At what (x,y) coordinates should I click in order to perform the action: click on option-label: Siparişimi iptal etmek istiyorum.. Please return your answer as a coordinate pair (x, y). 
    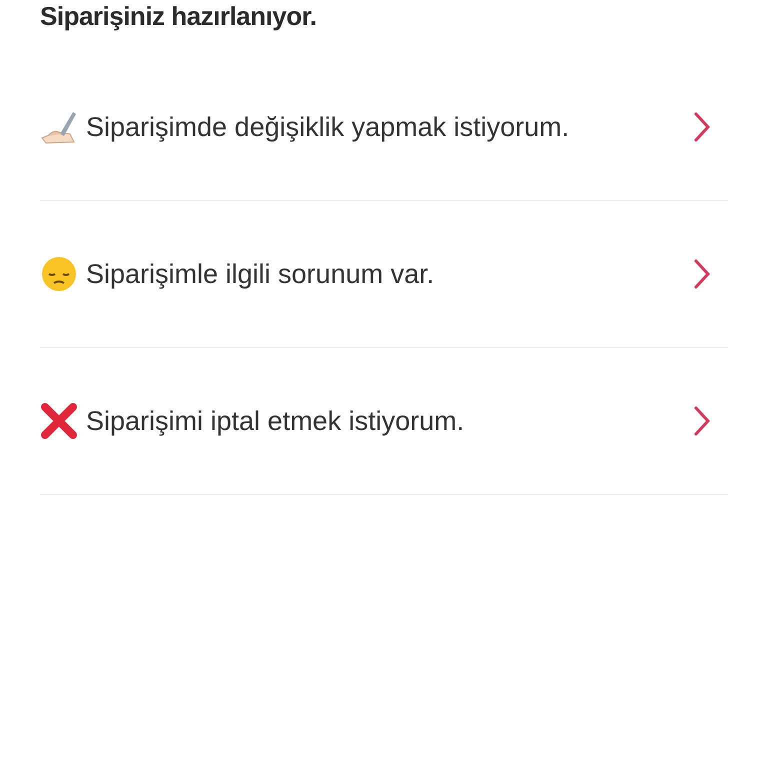
    Looking at the image, I should click on (276, 421).